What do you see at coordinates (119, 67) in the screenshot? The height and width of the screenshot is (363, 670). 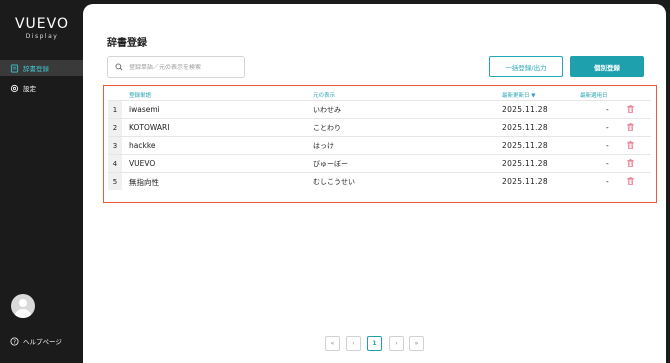 I see `search-icon` at bounding box center [119, 67].